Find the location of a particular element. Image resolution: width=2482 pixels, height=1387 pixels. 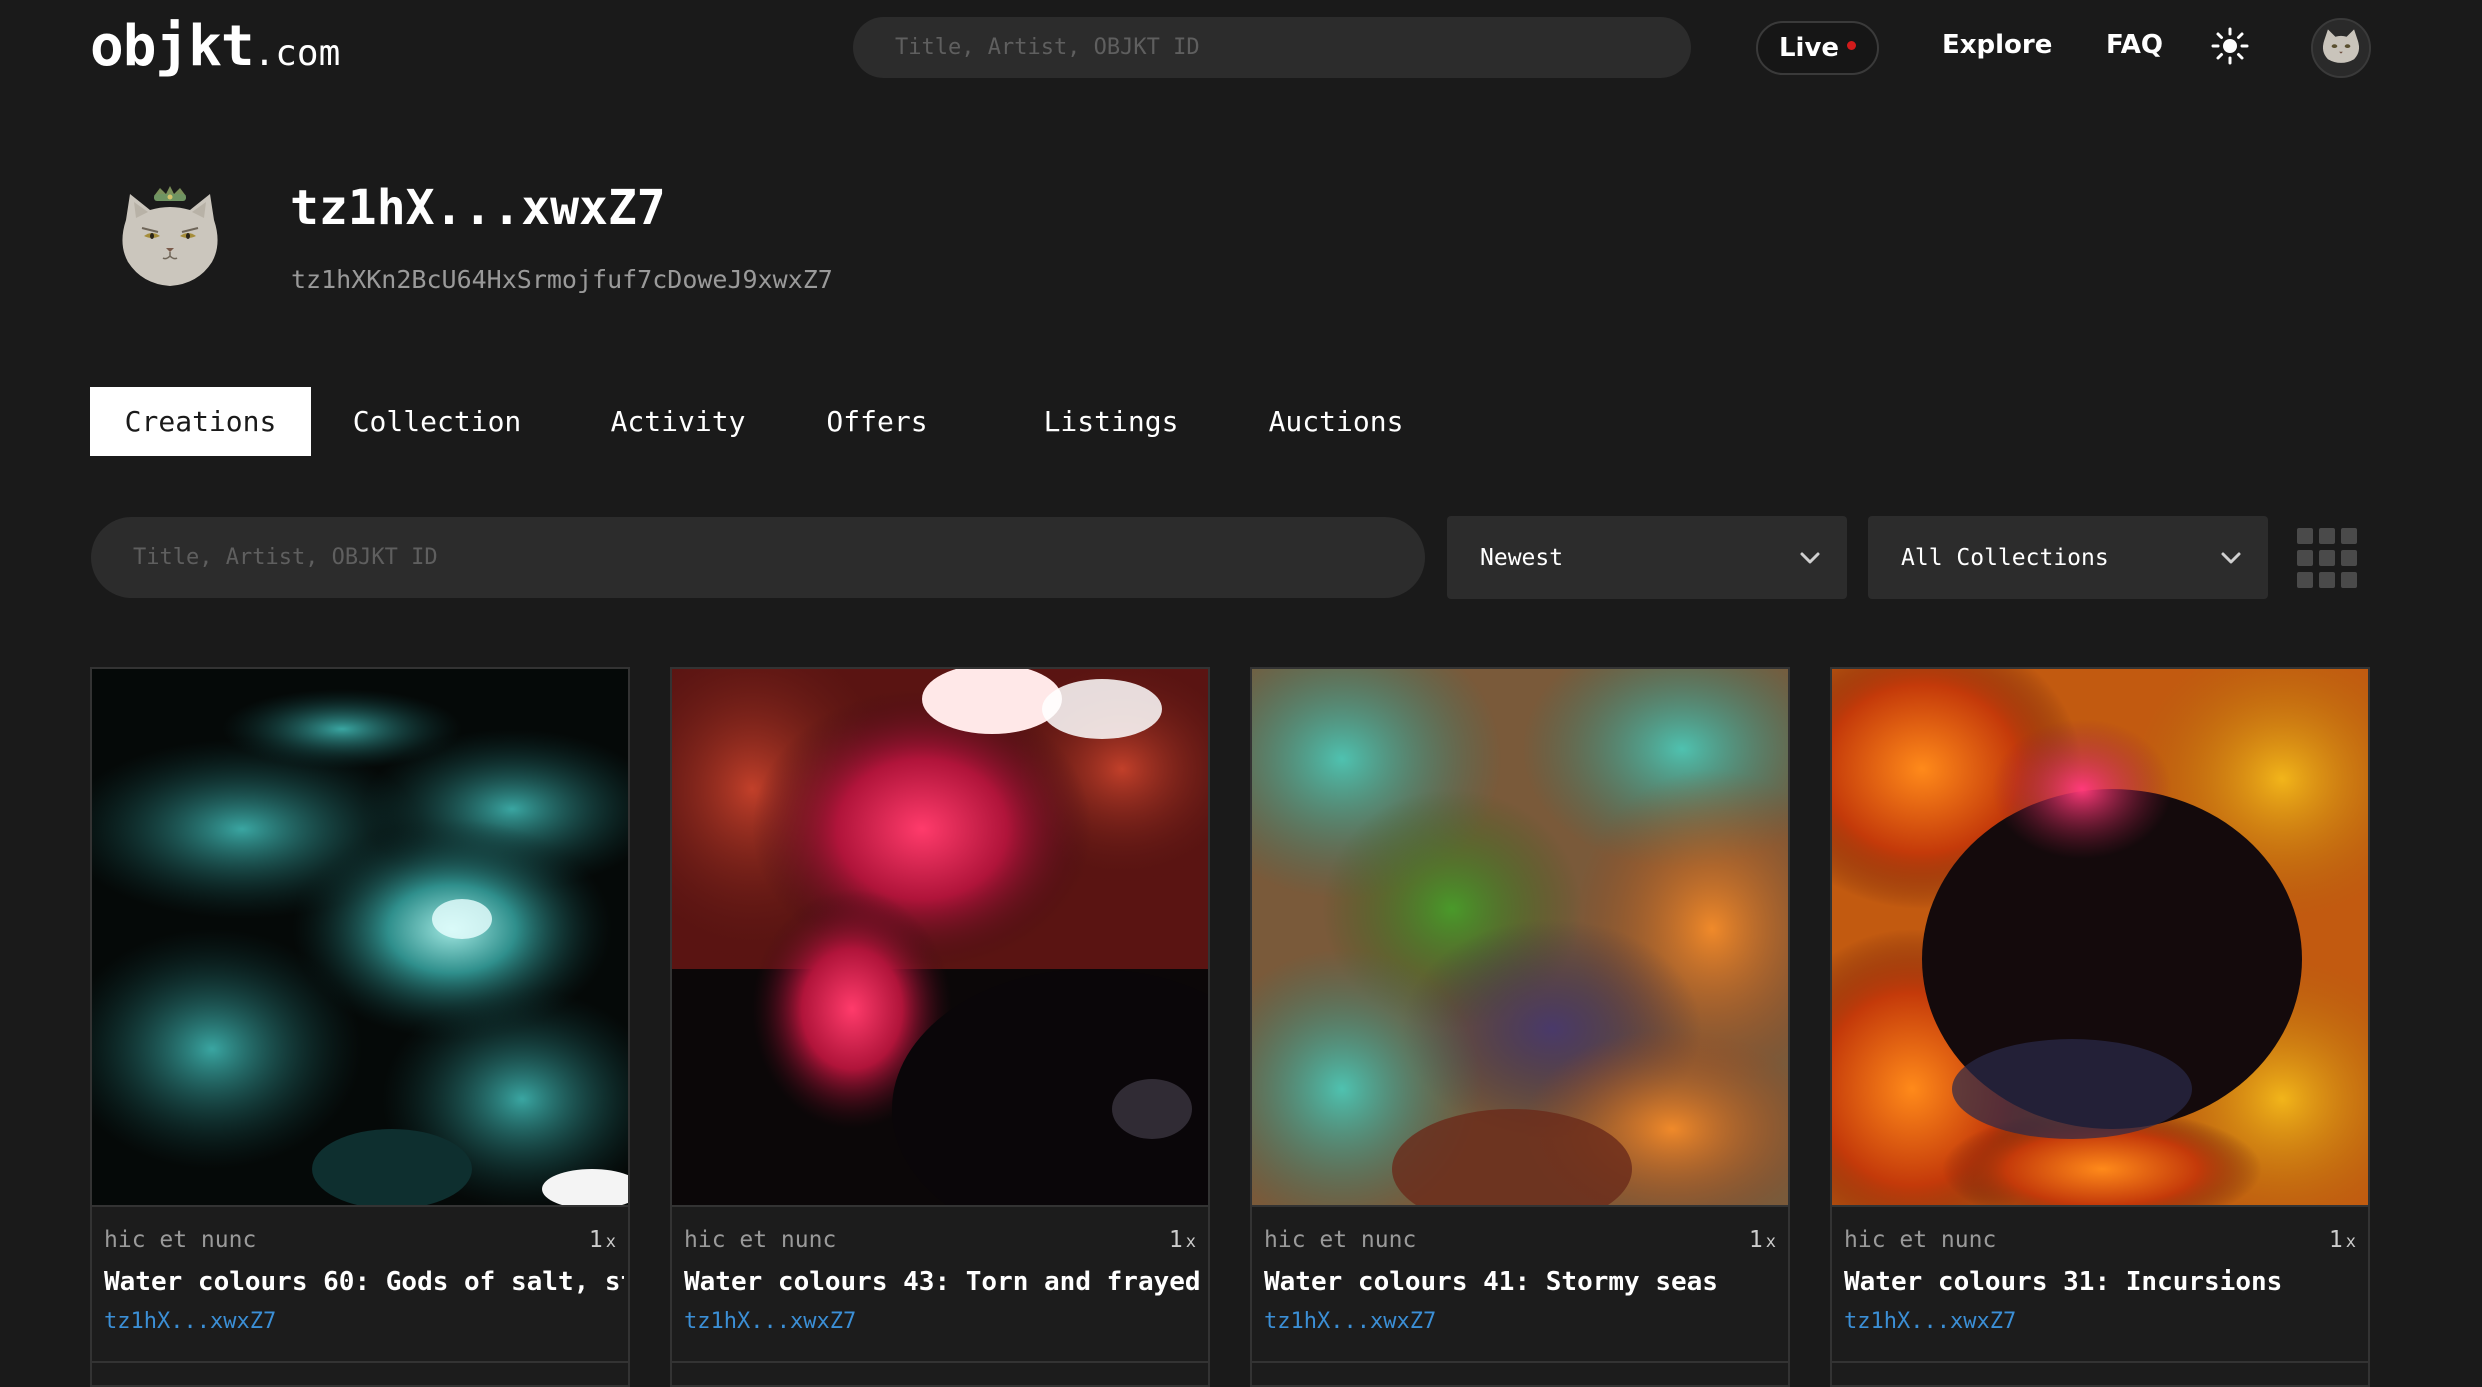

token-title: Water colours 43: Torn and frayed is located at coordinates (944, 1282).